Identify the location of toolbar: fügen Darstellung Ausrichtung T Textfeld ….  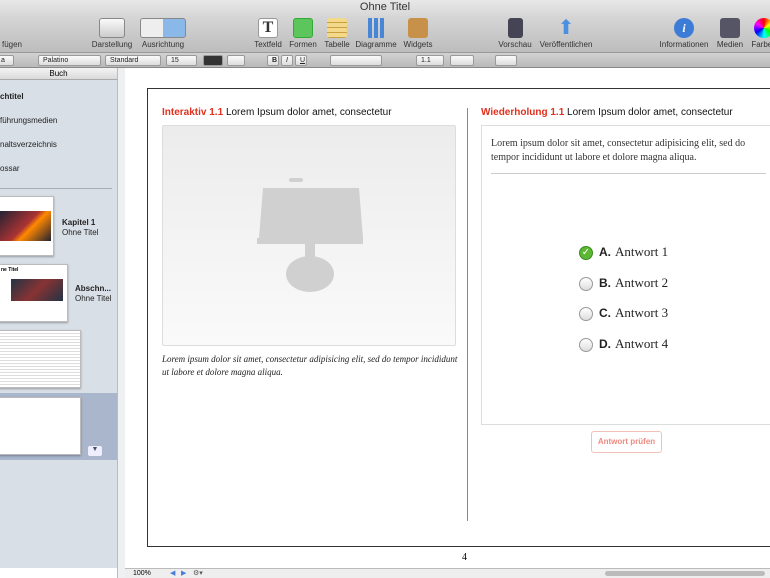
(385, 34).